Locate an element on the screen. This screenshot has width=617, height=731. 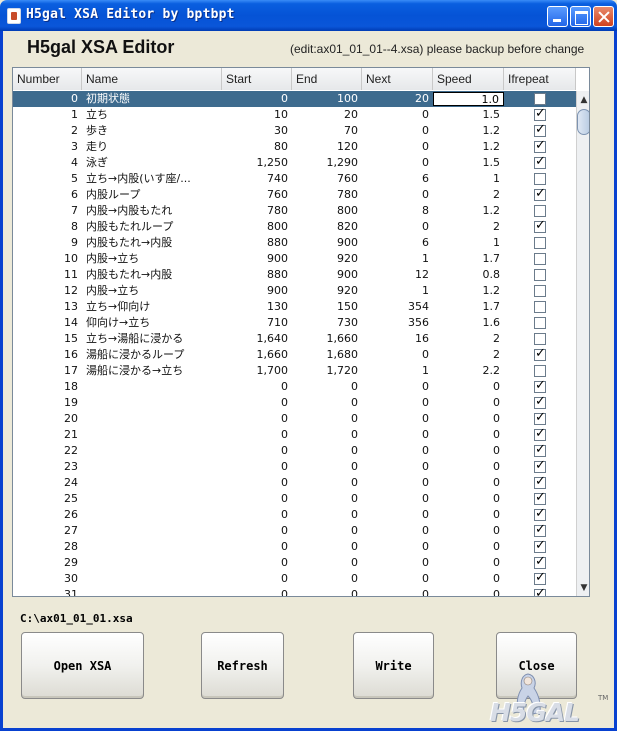
cell-number: 27 is located at coordinates (47, 531).